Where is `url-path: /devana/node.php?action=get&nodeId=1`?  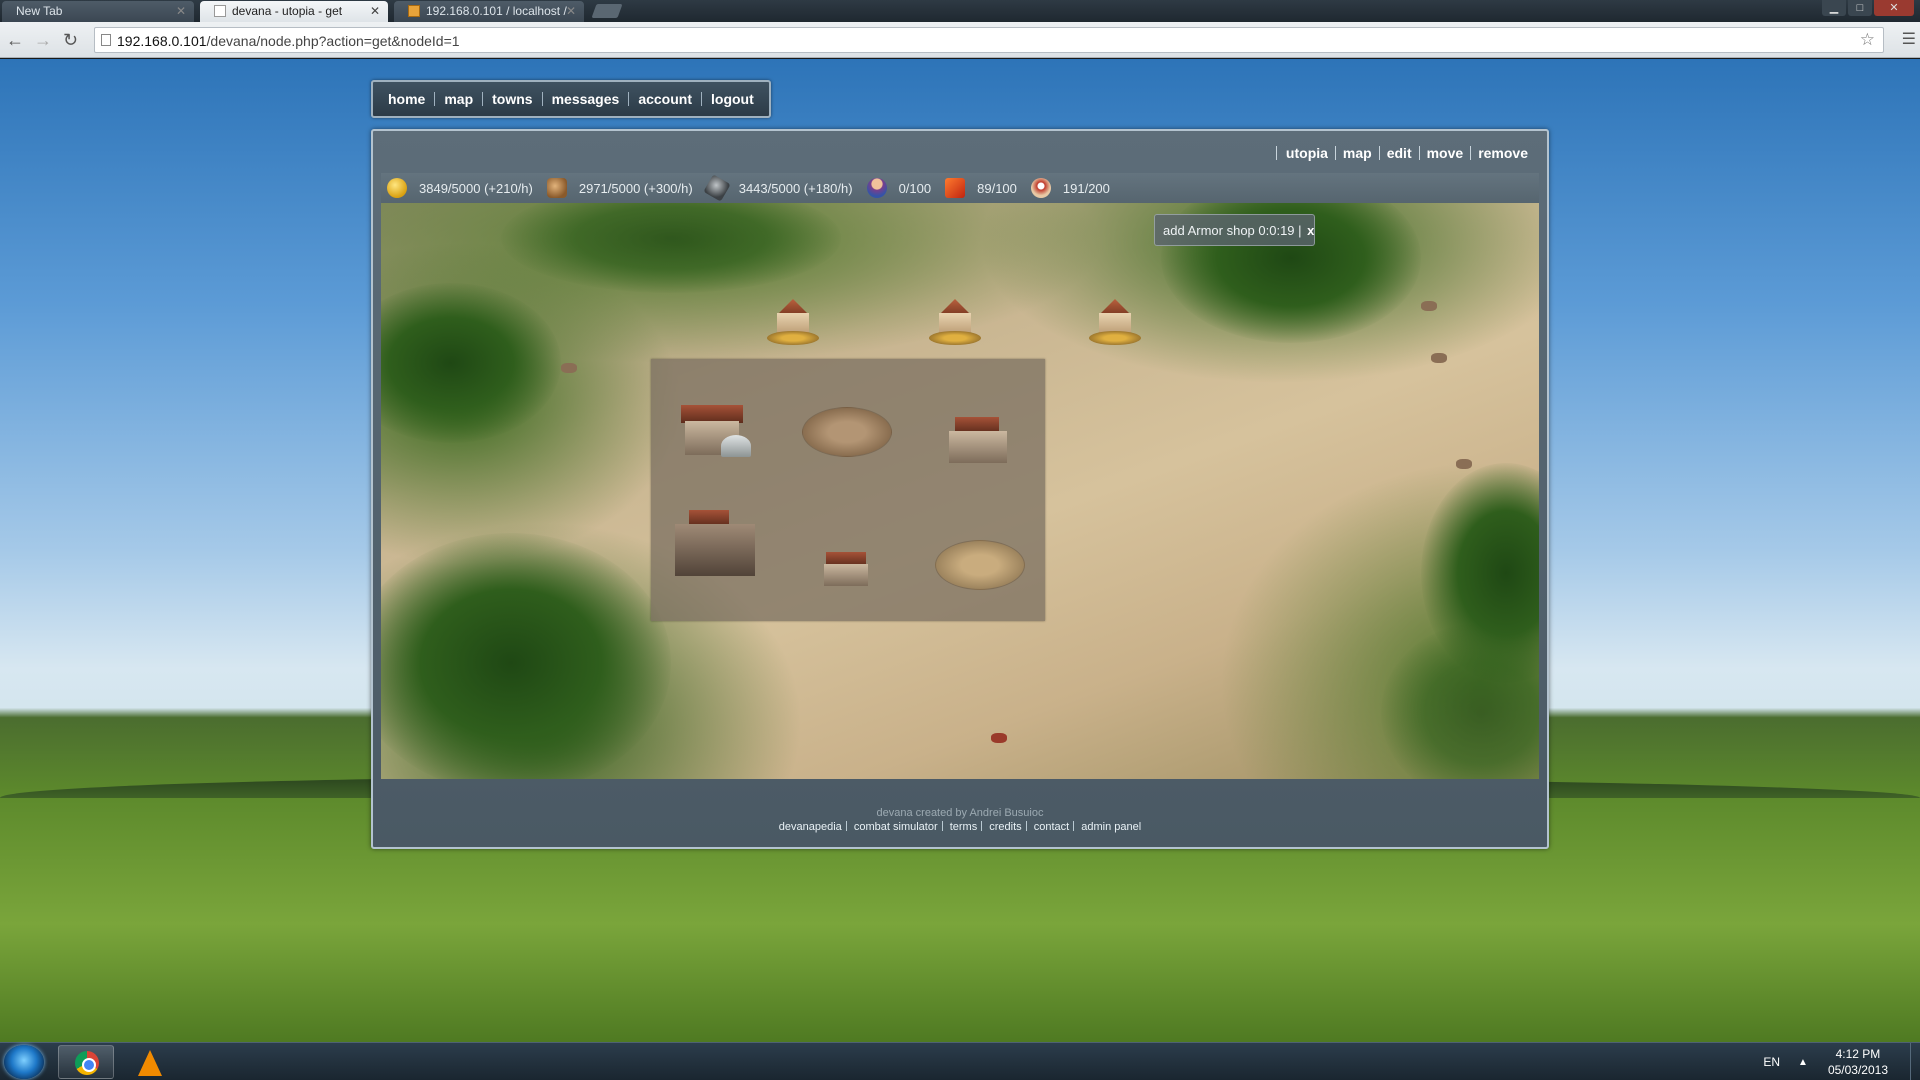
url-path: /devana/node.php?action=get&nodeId=1 is located at coordinates (333, 41).